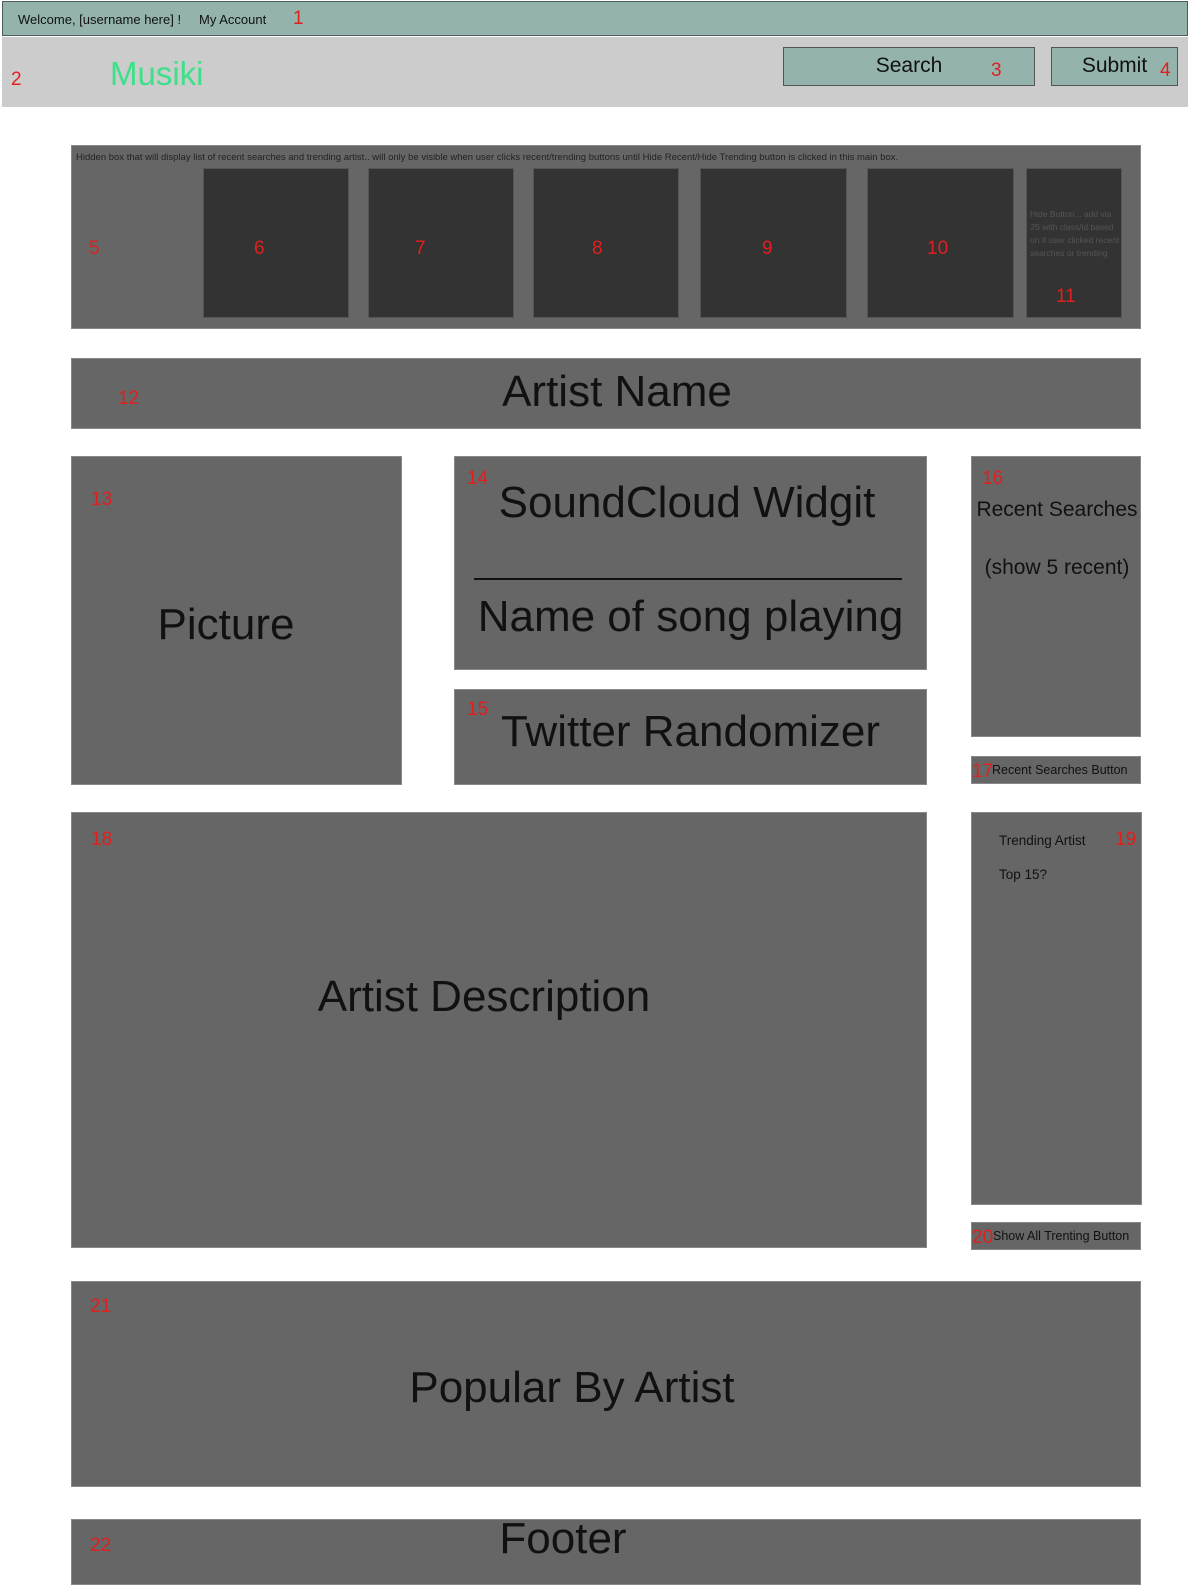 This screenshot has width=1202, height=1585. Describe the element at coordinates (94, 248) in the screenshot. I see `label-number: 5` at that location.